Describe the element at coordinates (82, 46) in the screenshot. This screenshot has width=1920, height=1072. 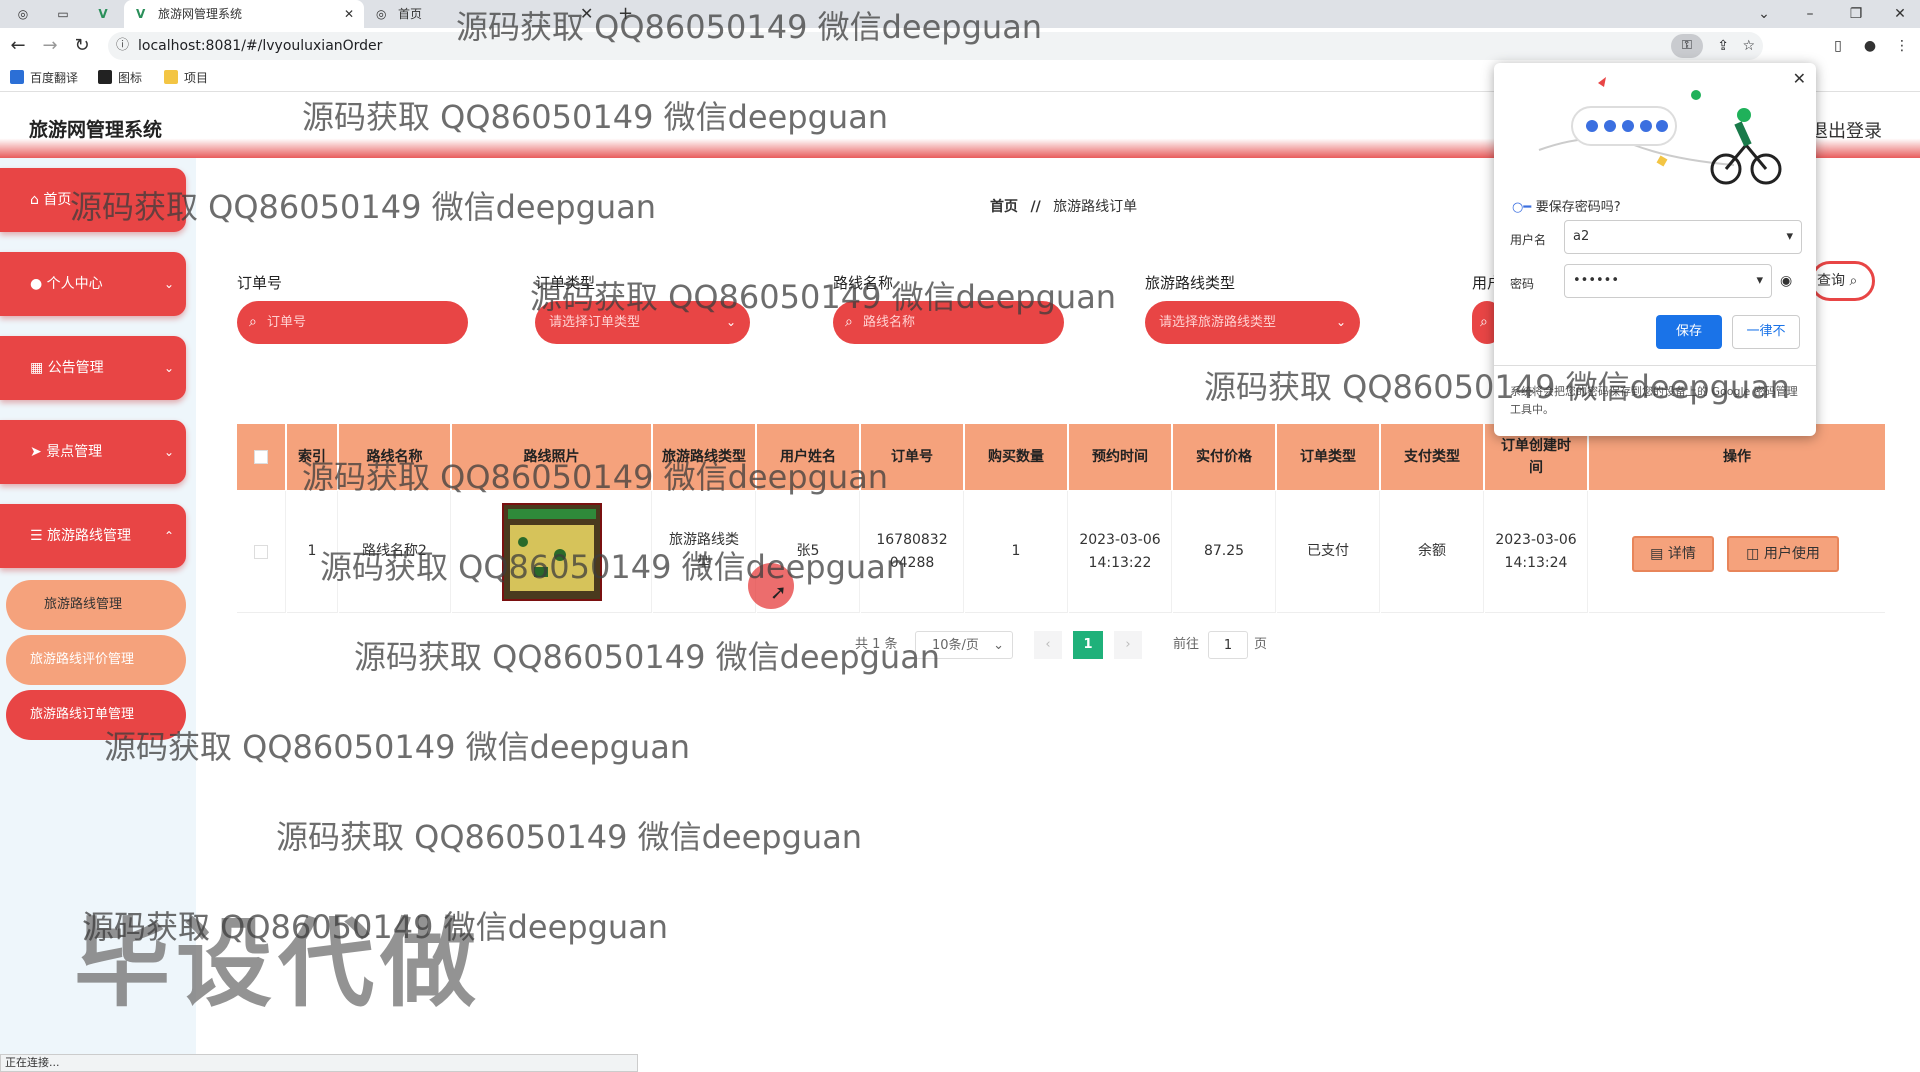
I see `reload-icon: ↻` at that location.